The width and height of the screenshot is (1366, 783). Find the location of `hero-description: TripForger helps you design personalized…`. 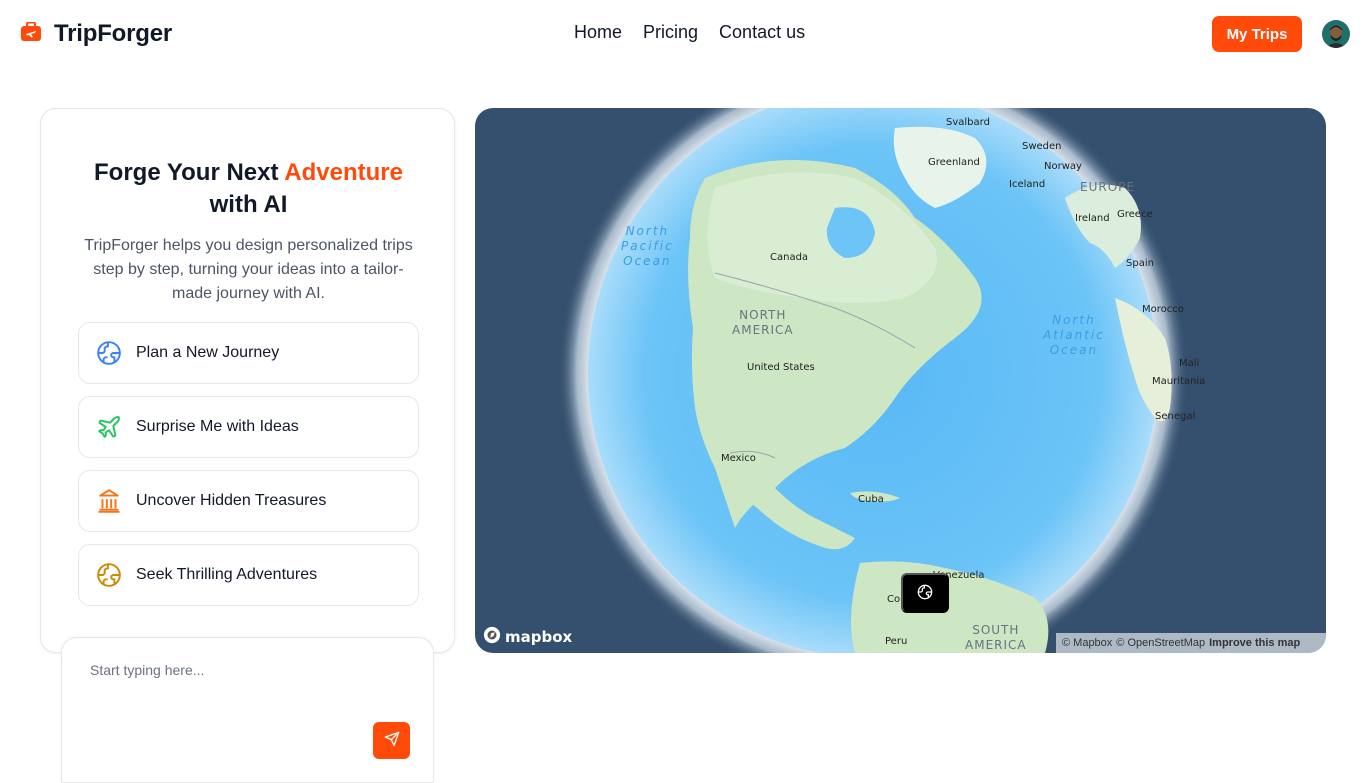

hero-description: TripForger helps you design personalized… is located at coordinates (248, 269).